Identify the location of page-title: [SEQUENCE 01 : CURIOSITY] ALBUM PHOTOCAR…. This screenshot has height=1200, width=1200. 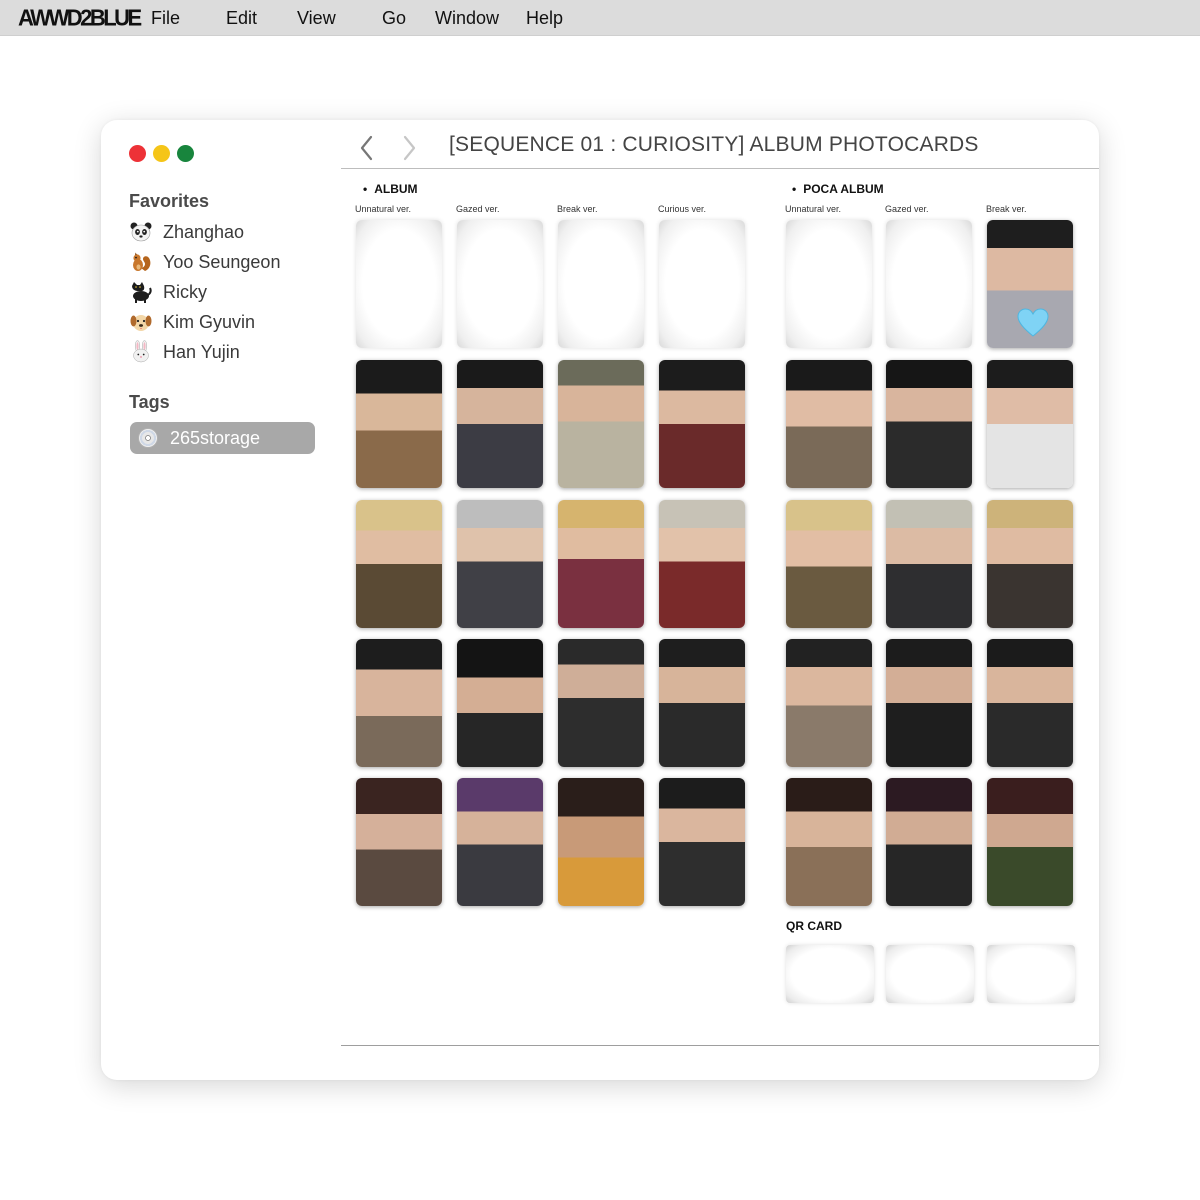
(714, 144).